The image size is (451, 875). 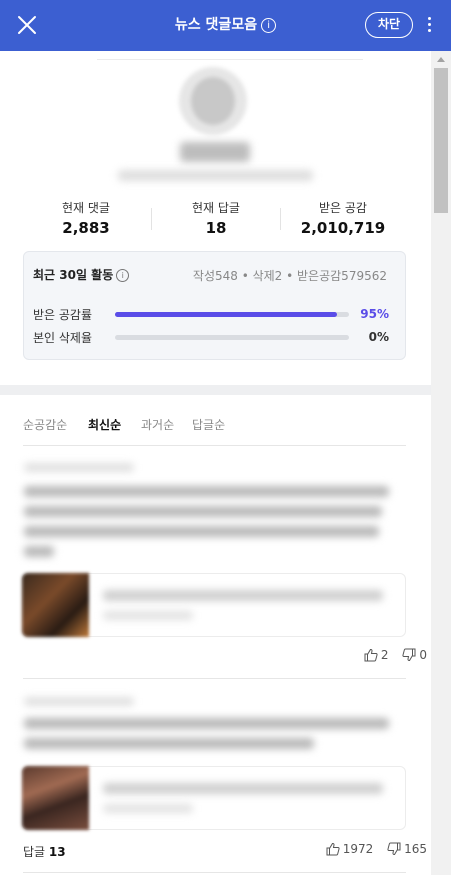 What do you see at coordinates (213, 101) in the screenshot?
I see `avatar` at bounding box center [213, 101].